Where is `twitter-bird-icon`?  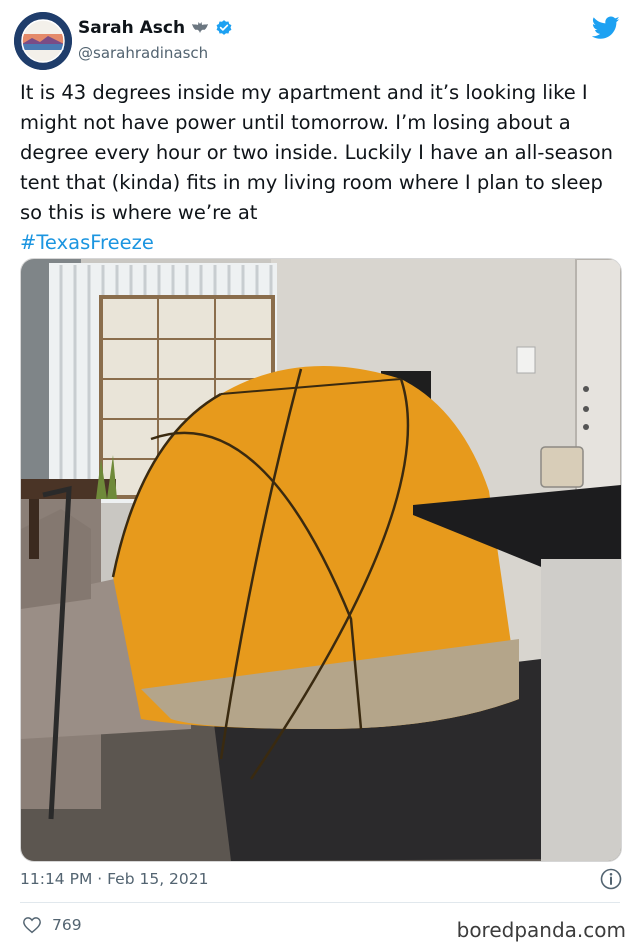
twitter-bird-icon is located at coordinates (606, 28).